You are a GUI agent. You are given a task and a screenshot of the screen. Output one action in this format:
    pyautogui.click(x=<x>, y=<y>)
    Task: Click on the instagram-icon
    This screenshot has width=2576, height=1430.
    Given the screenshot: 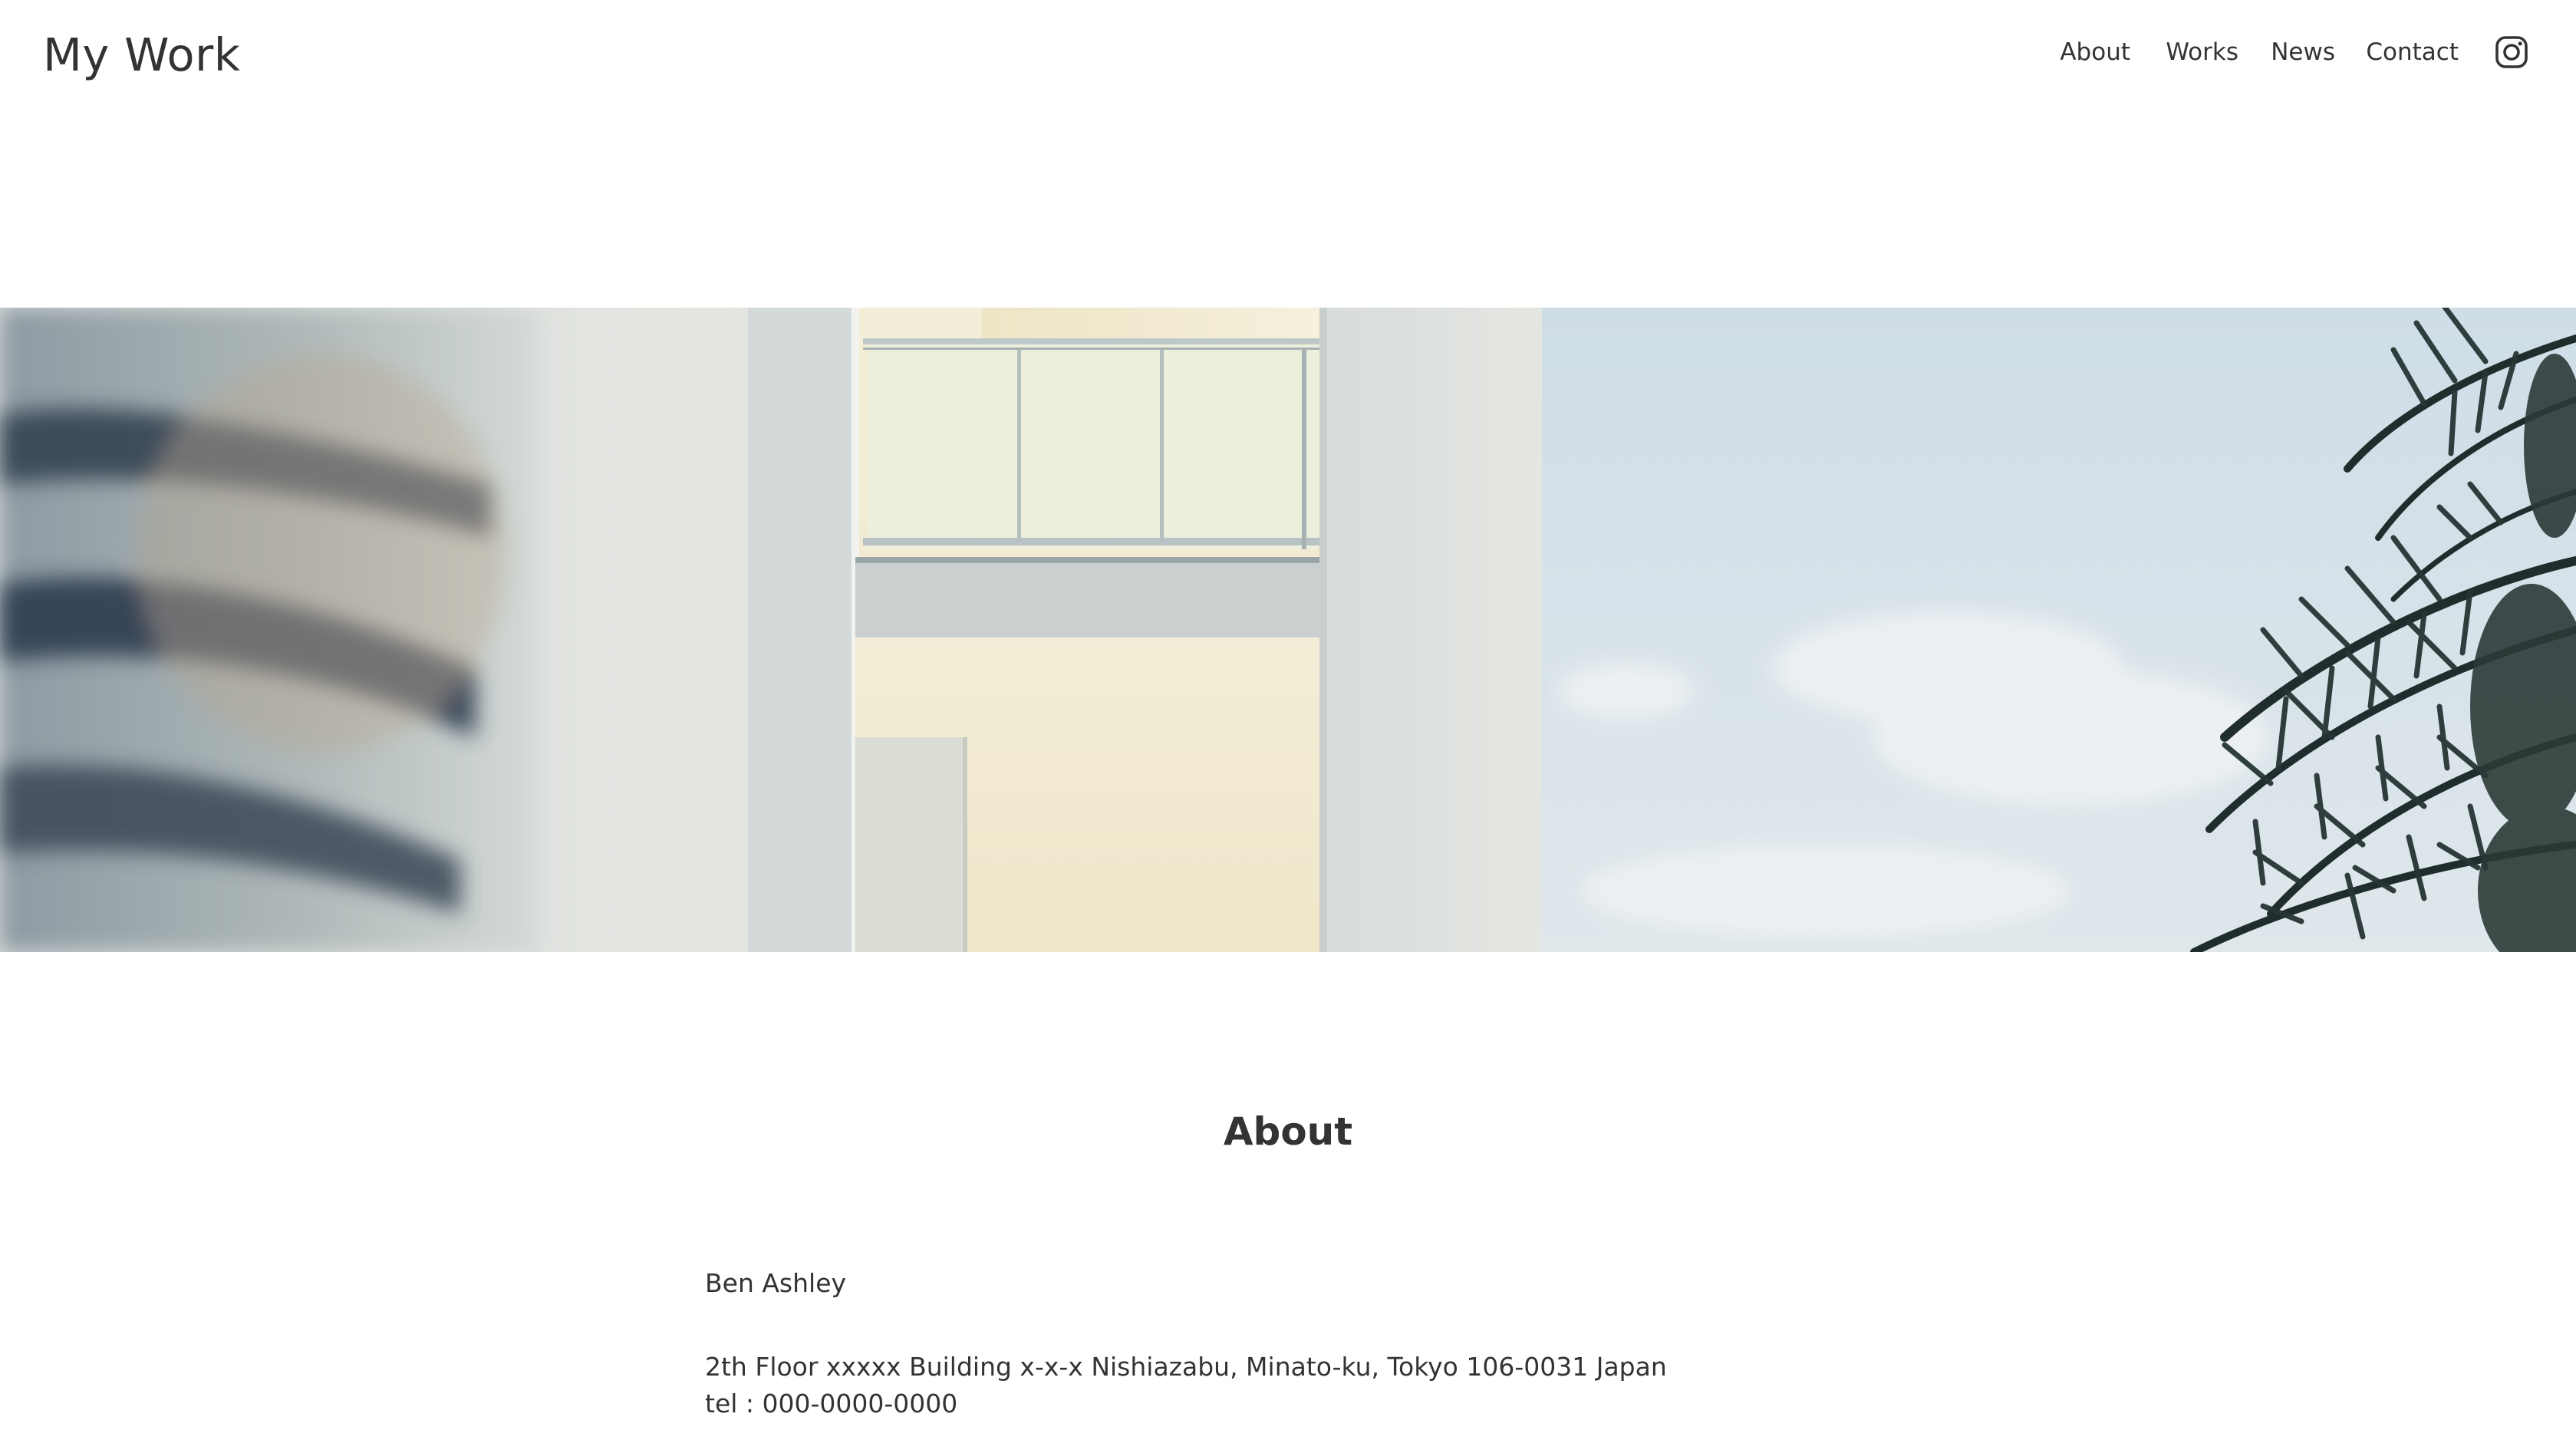 What is the action you would take?
    pyautogui.click(x=2511, y=52)
    